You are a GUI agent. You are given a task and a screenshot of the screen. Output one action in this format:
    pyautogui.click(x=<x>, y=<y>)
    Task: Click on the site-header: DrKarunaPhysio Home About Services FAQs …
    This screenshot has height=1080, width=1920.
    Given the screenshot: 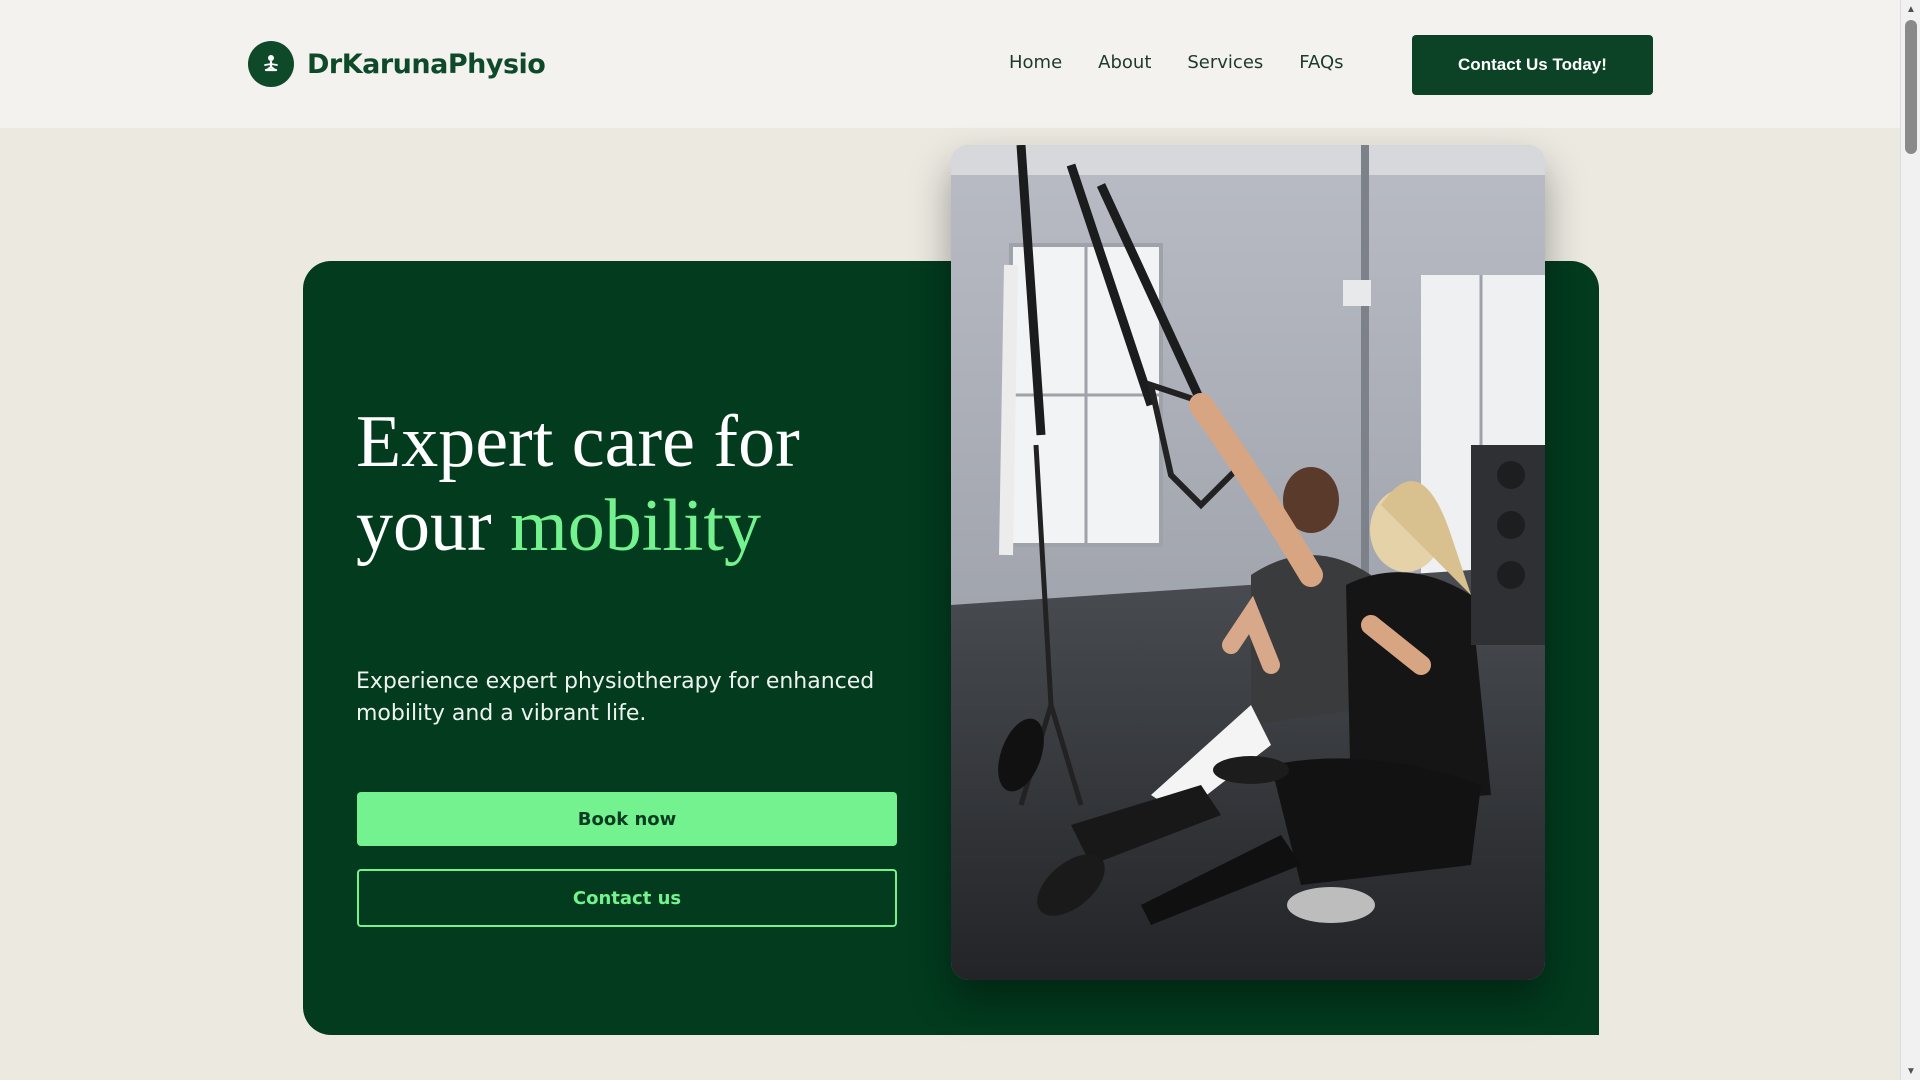 What is the action you would take?
    pyautogui.click(x=950, y=64)
    